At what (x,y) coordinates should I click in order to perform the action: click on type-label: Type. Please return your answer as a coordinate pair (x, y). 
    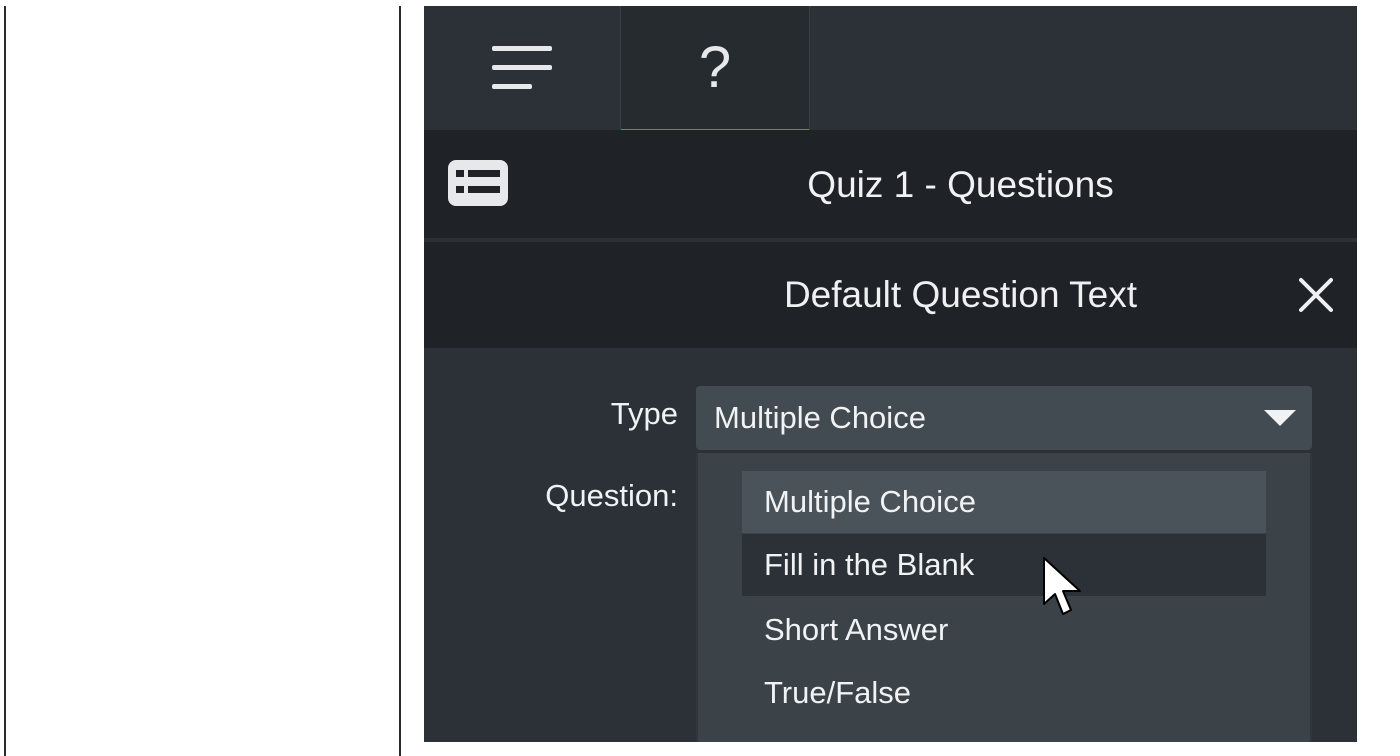
    Looking at the image, I should click on (644, 413).